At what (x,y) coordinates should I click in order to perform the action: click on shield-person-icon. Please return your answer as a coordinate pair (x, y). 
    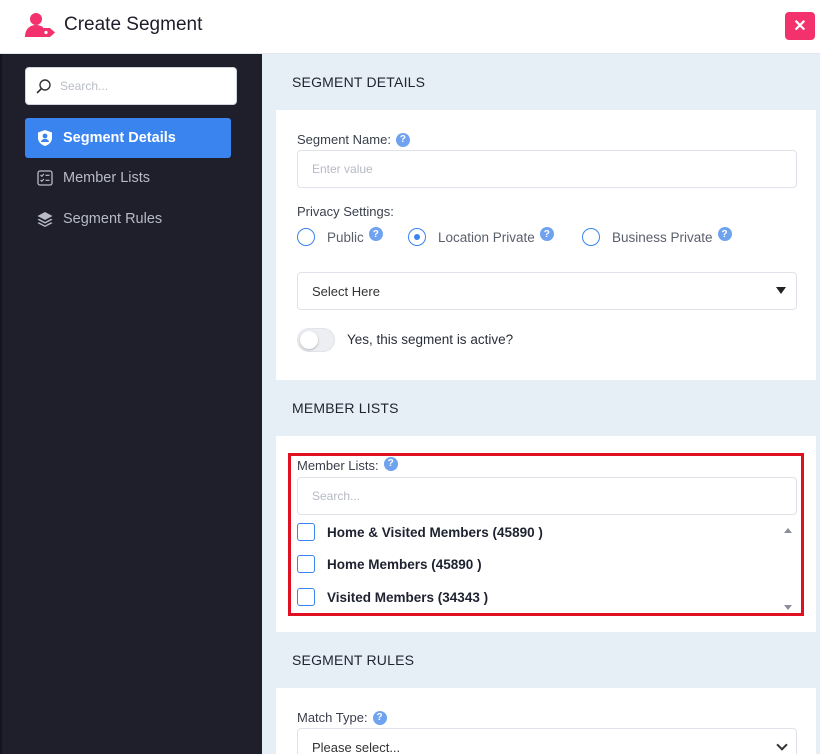
    Looking at the image, I should click on (45, 138).